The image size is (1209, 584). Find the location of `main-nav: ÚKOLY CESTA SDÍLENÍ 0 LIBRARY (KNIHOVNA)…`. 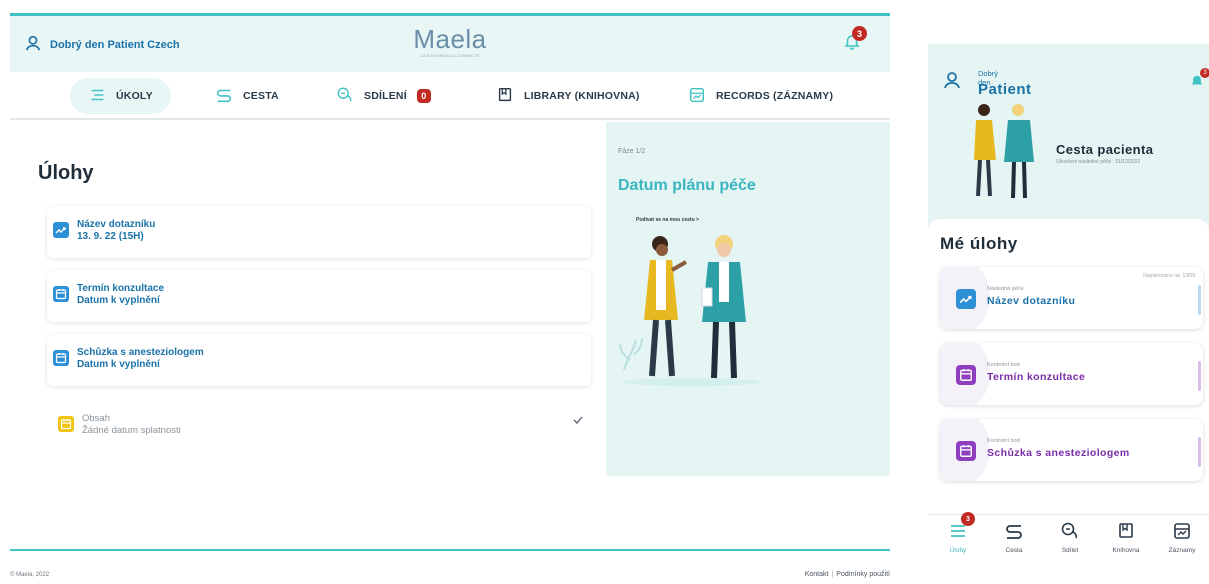

main-nav: ÚKOLY CESTA SDÍLENÍ 0 LIBRARY (KNIHOVNA)… is located at coordinates (450, 96).